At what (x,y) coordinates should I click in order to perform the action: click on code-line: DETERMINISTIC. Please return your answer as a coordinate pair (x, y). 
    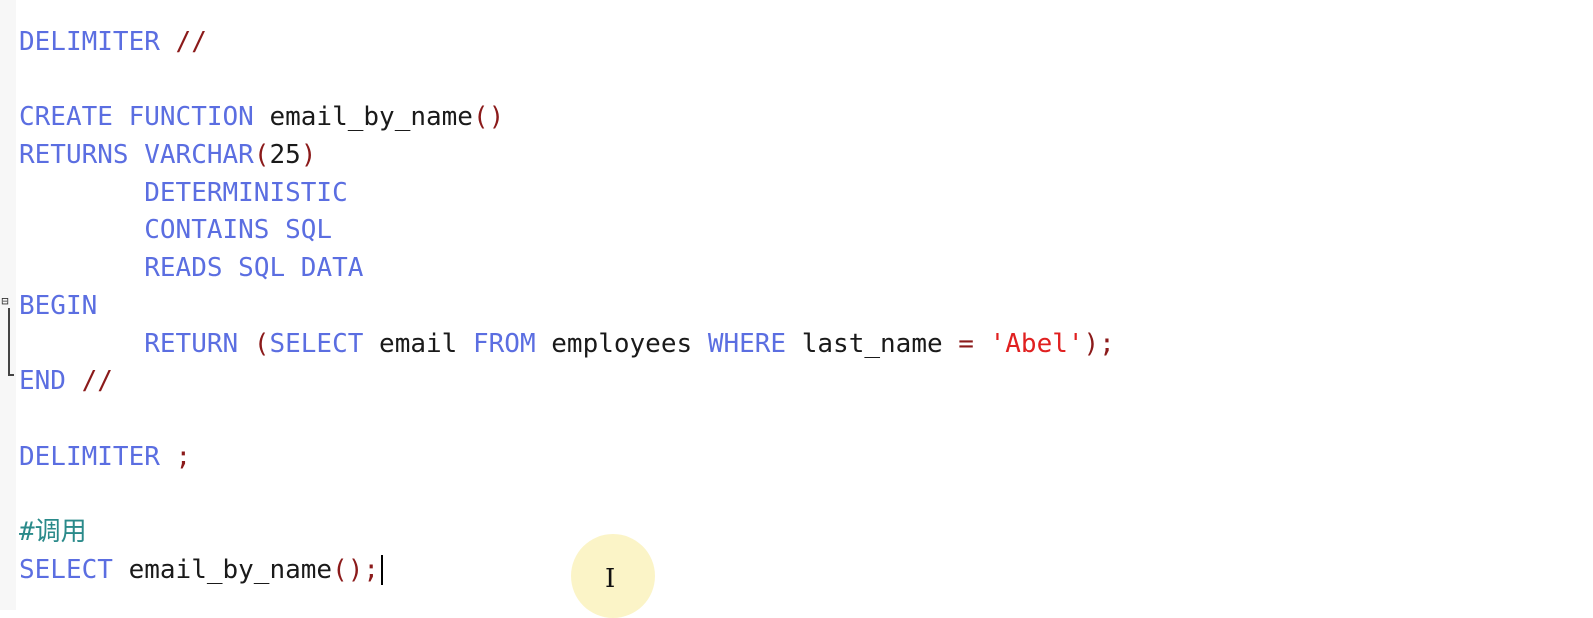
    Looking at the image, I should click on (567, 194).